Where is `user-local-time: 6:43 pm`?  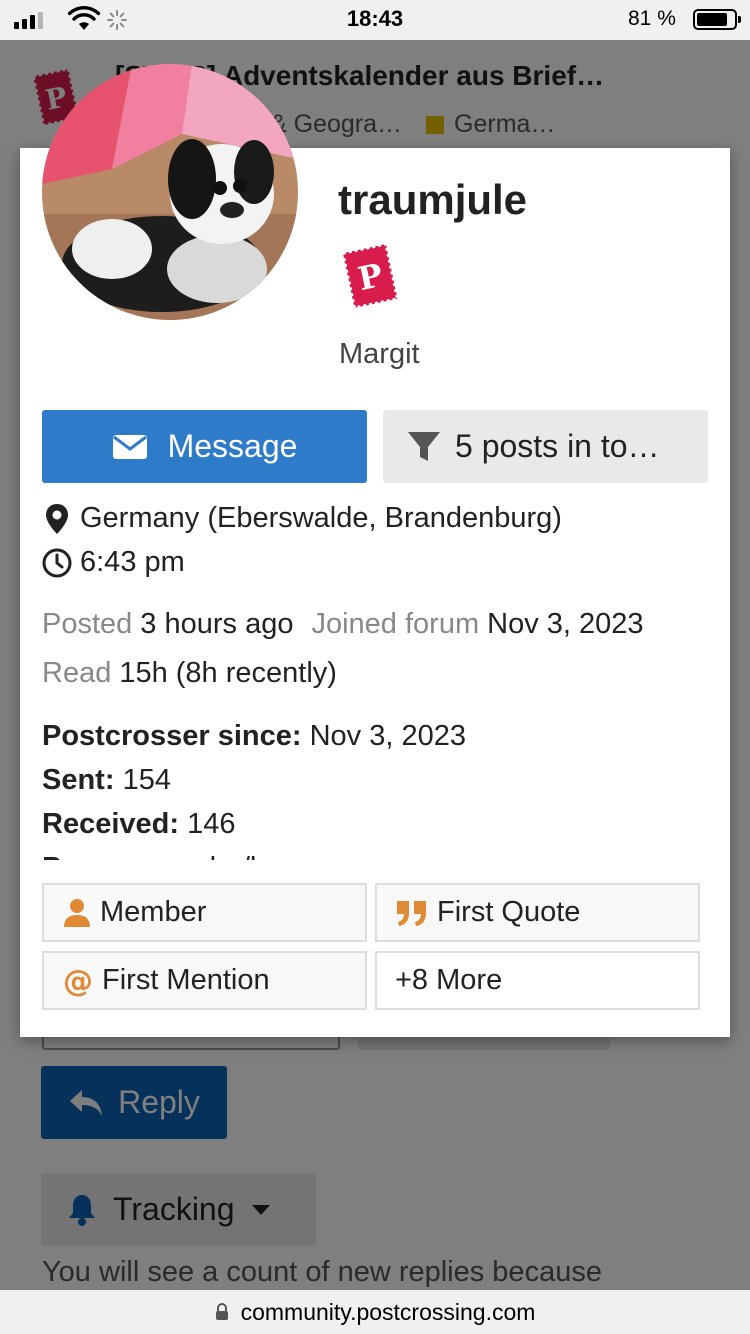 user-local-time: 6:43 pm is located at coordinates (113, 562).